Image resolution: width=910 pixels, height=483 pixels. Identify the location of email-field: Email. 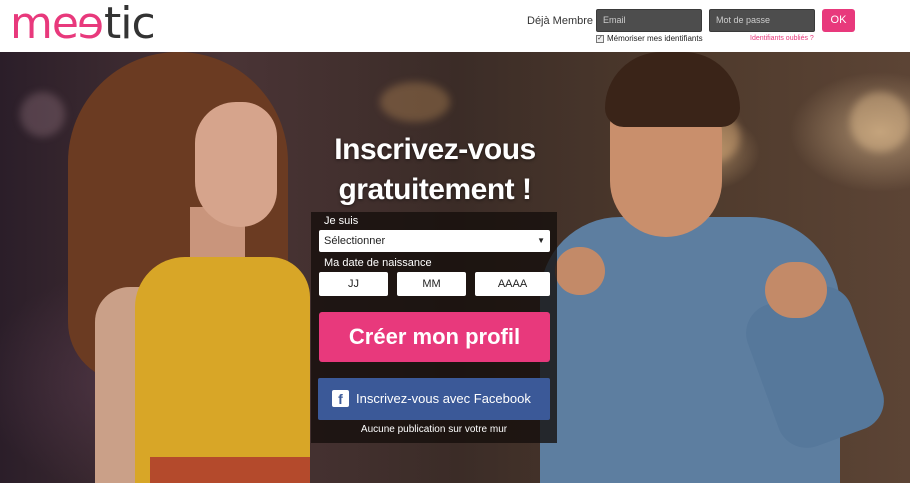
(649, 20).